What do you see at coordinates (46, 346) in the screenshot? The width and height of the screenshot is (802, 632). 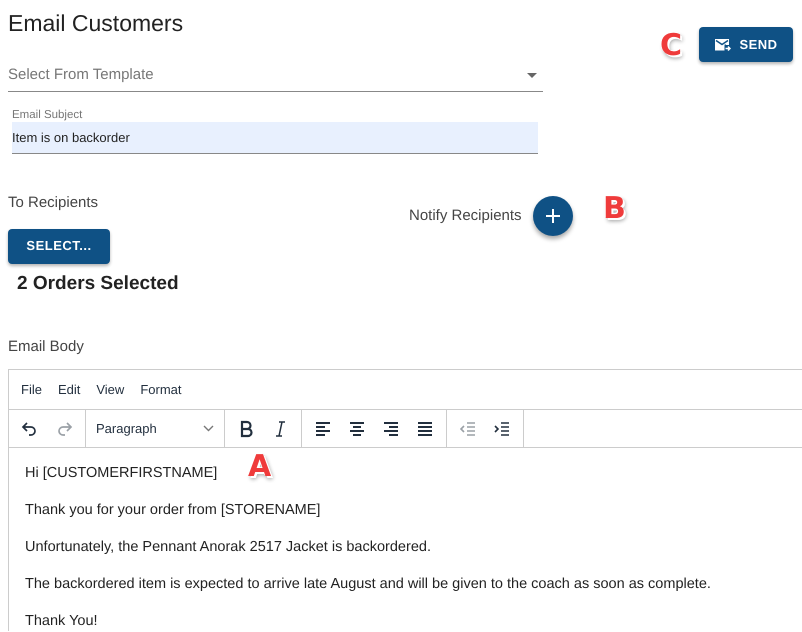 I see `section-label: Email Body` at bounding box center [46, 346].